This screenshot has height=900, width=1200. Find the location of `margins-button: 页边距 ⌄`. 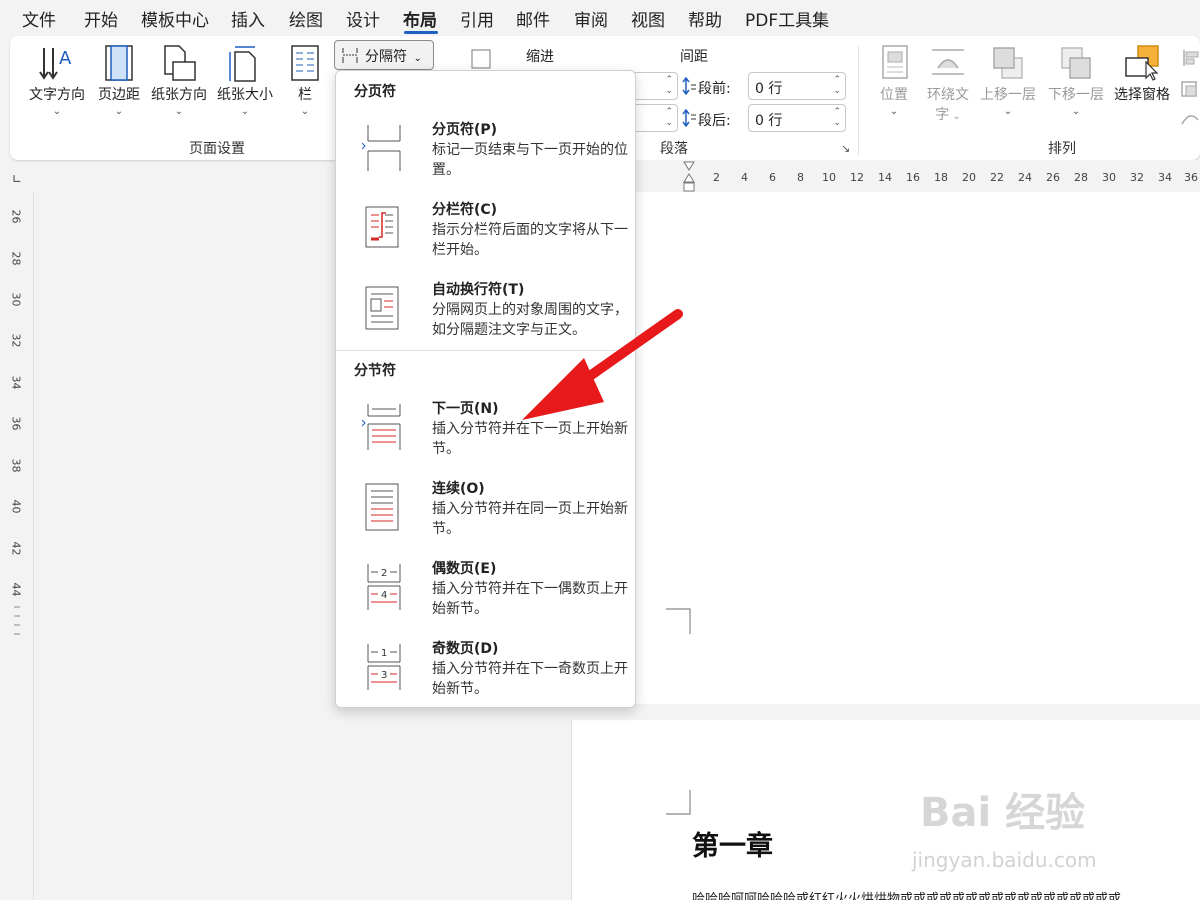

margins-button: 页边距 ⌄ is located at coordinates (119, 80).